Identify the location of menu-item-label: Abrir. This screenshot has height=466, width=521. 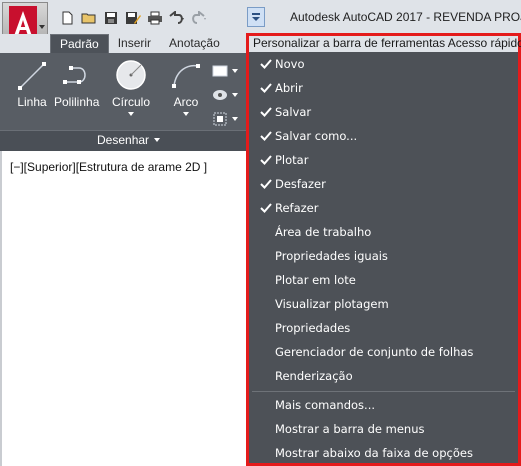
(289, 88).